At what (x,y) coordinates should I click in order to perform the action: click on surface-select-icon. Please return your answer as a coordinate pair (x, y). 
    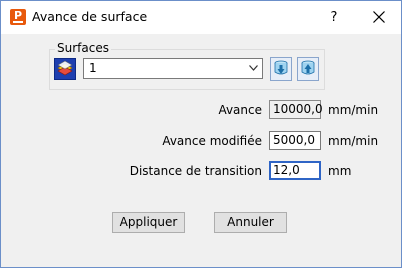
    Looking at the image, I should click on (65, 69).